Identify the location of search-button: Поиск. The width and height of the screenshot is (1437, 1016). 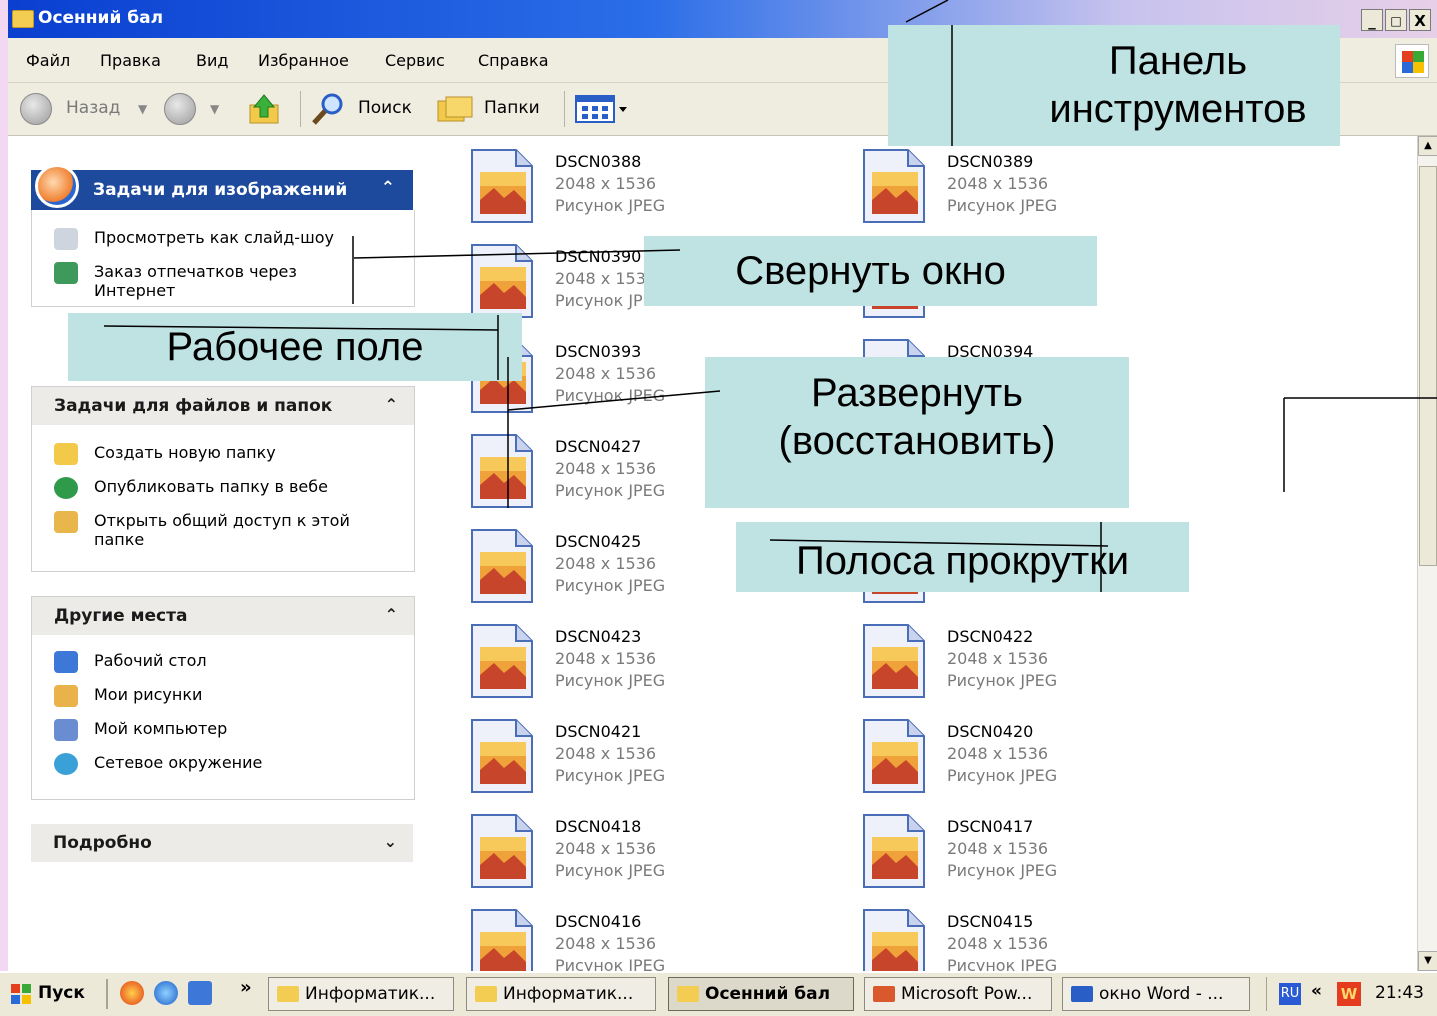
(366, 109).